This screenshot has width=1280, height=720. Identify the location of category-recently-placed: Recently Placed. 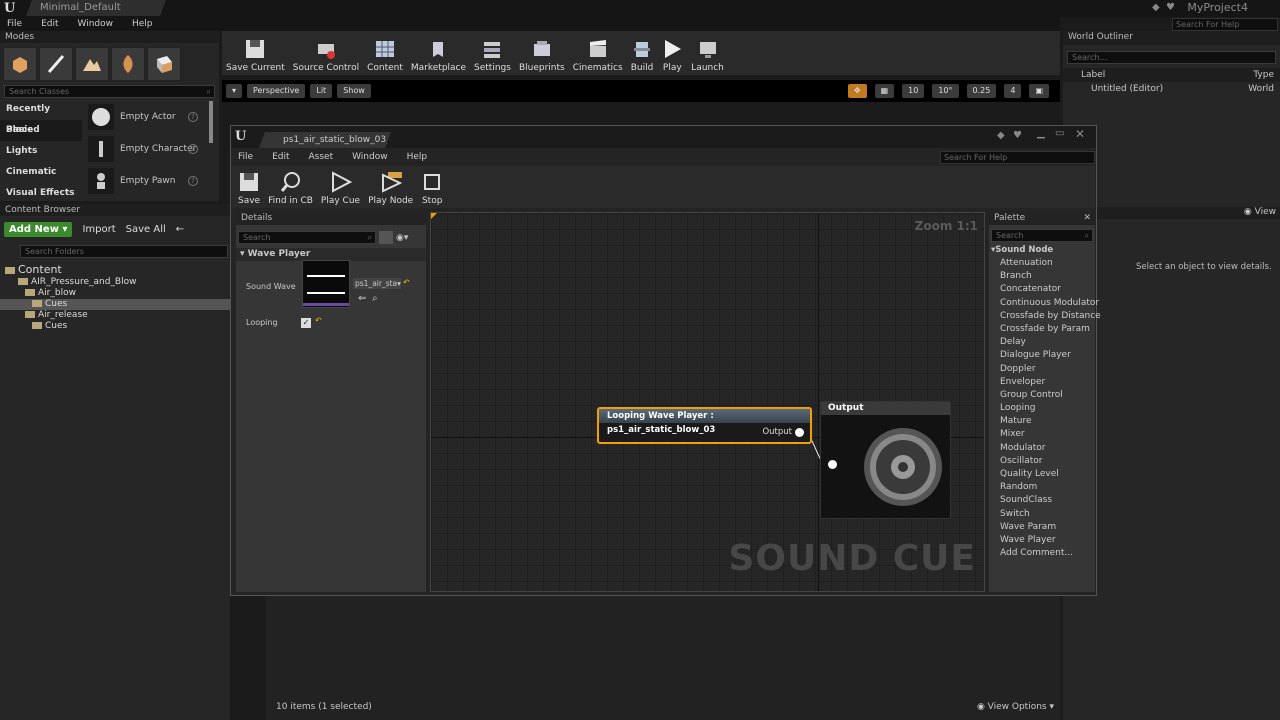
(41, 117).